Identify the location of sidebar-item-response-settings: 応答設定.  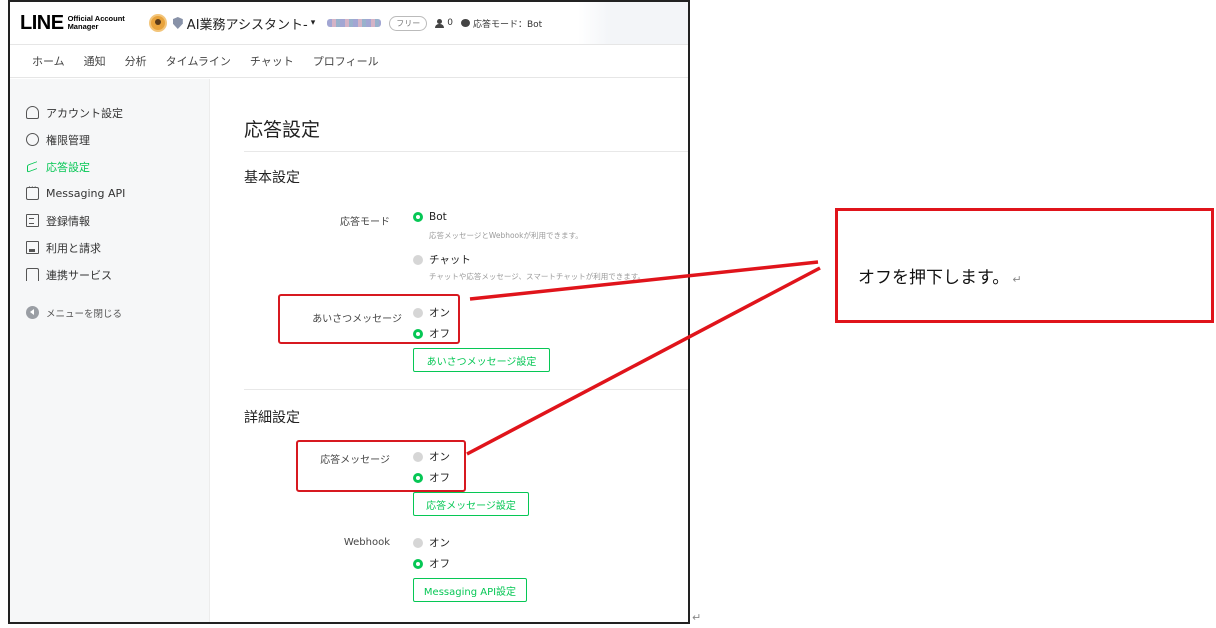
(109, 166).